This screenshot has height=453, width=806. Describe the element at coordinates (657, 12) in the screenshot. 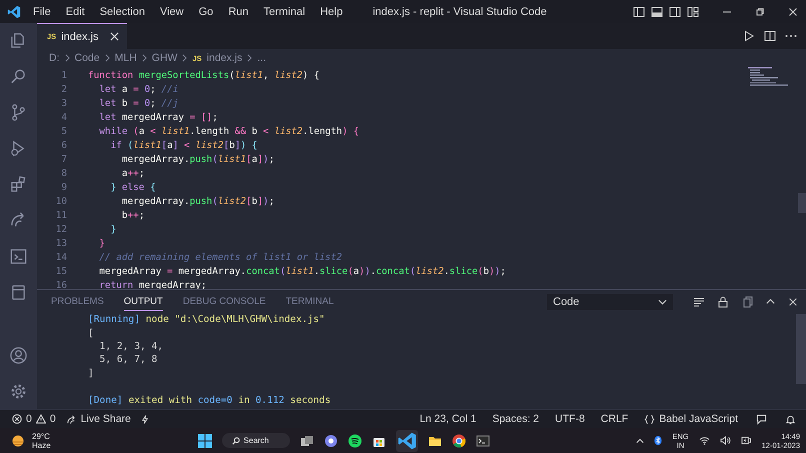

I see `panel-toggle-icon` at that location.